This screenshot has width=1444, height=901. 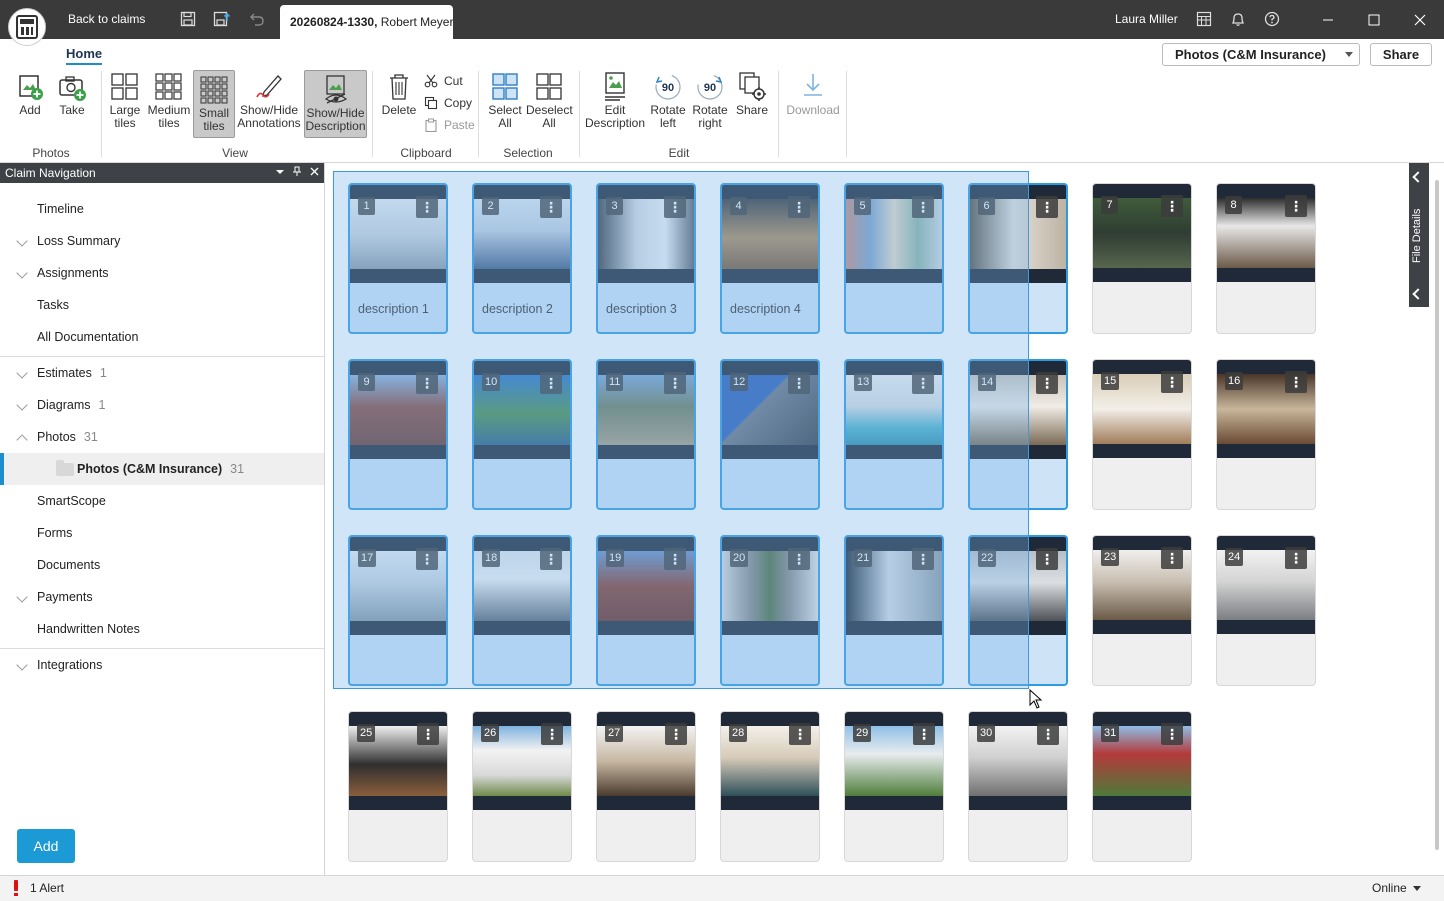 I want to click on photo-tile-24: 24 ⋮, so click(x=1266, y=610).